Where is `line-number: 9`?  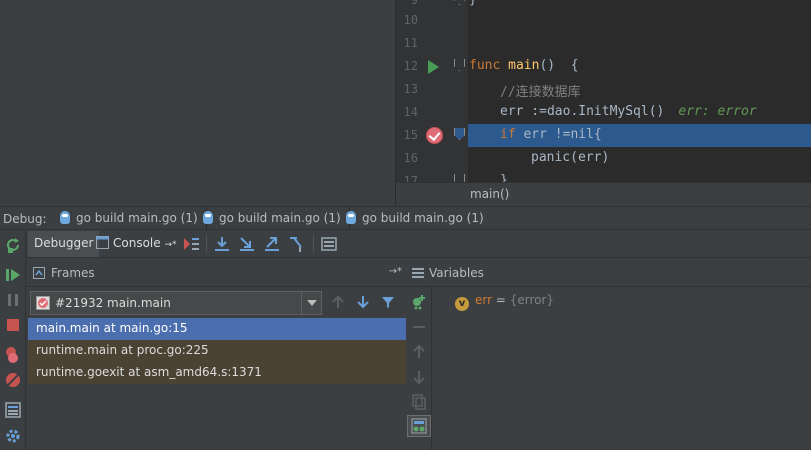
line-number: 9 is located at coordinates (414, 3).